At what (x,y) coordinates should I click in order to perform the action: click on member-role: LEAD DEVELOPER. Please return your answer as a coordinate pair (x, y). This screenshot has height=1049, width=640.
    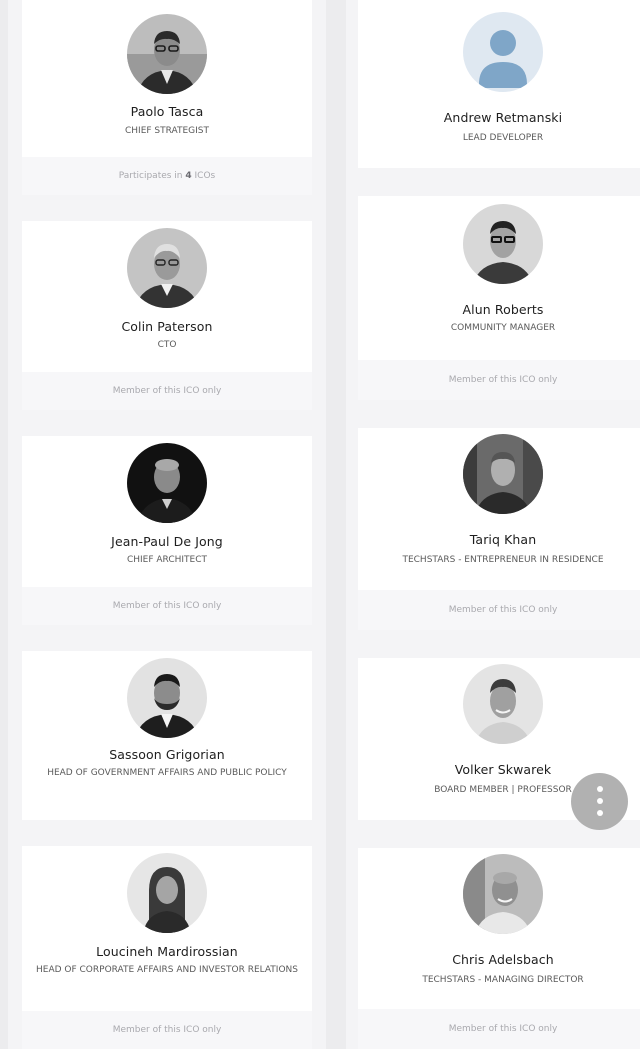
    Looking at the image, I should click on (503, 138).